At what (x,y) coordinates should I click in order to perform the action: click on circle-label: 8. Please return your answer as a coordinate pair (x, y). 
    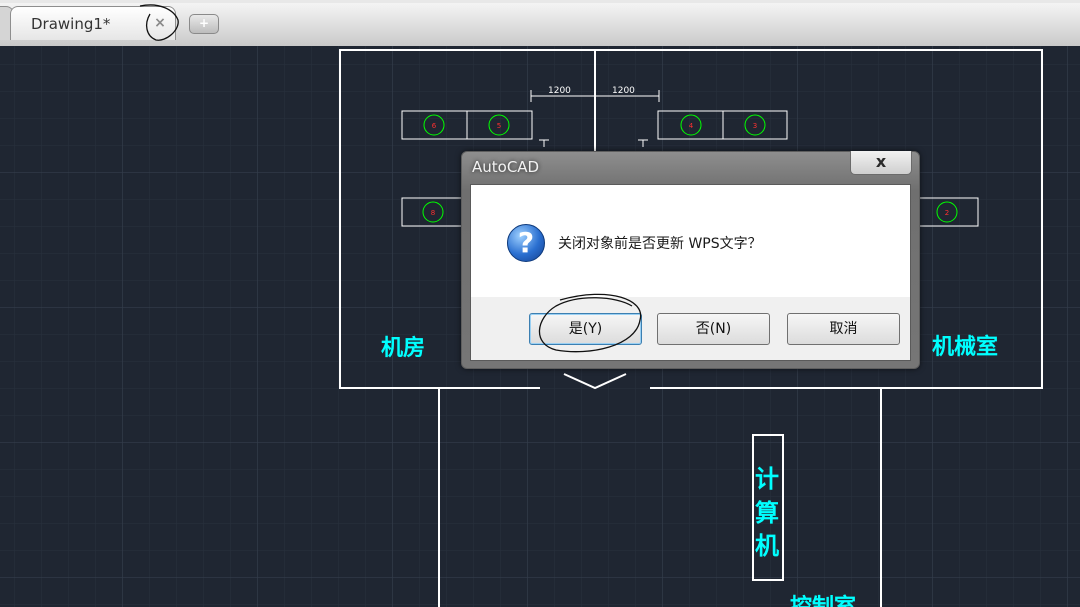
    Looking at the image, I should click on (433, 213).